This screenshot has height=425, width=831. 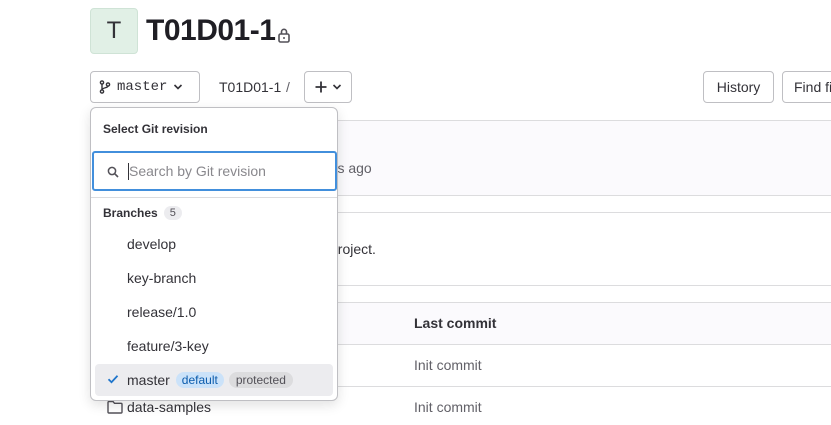 I want to click on lock-icon, so click(x=284, y=35).